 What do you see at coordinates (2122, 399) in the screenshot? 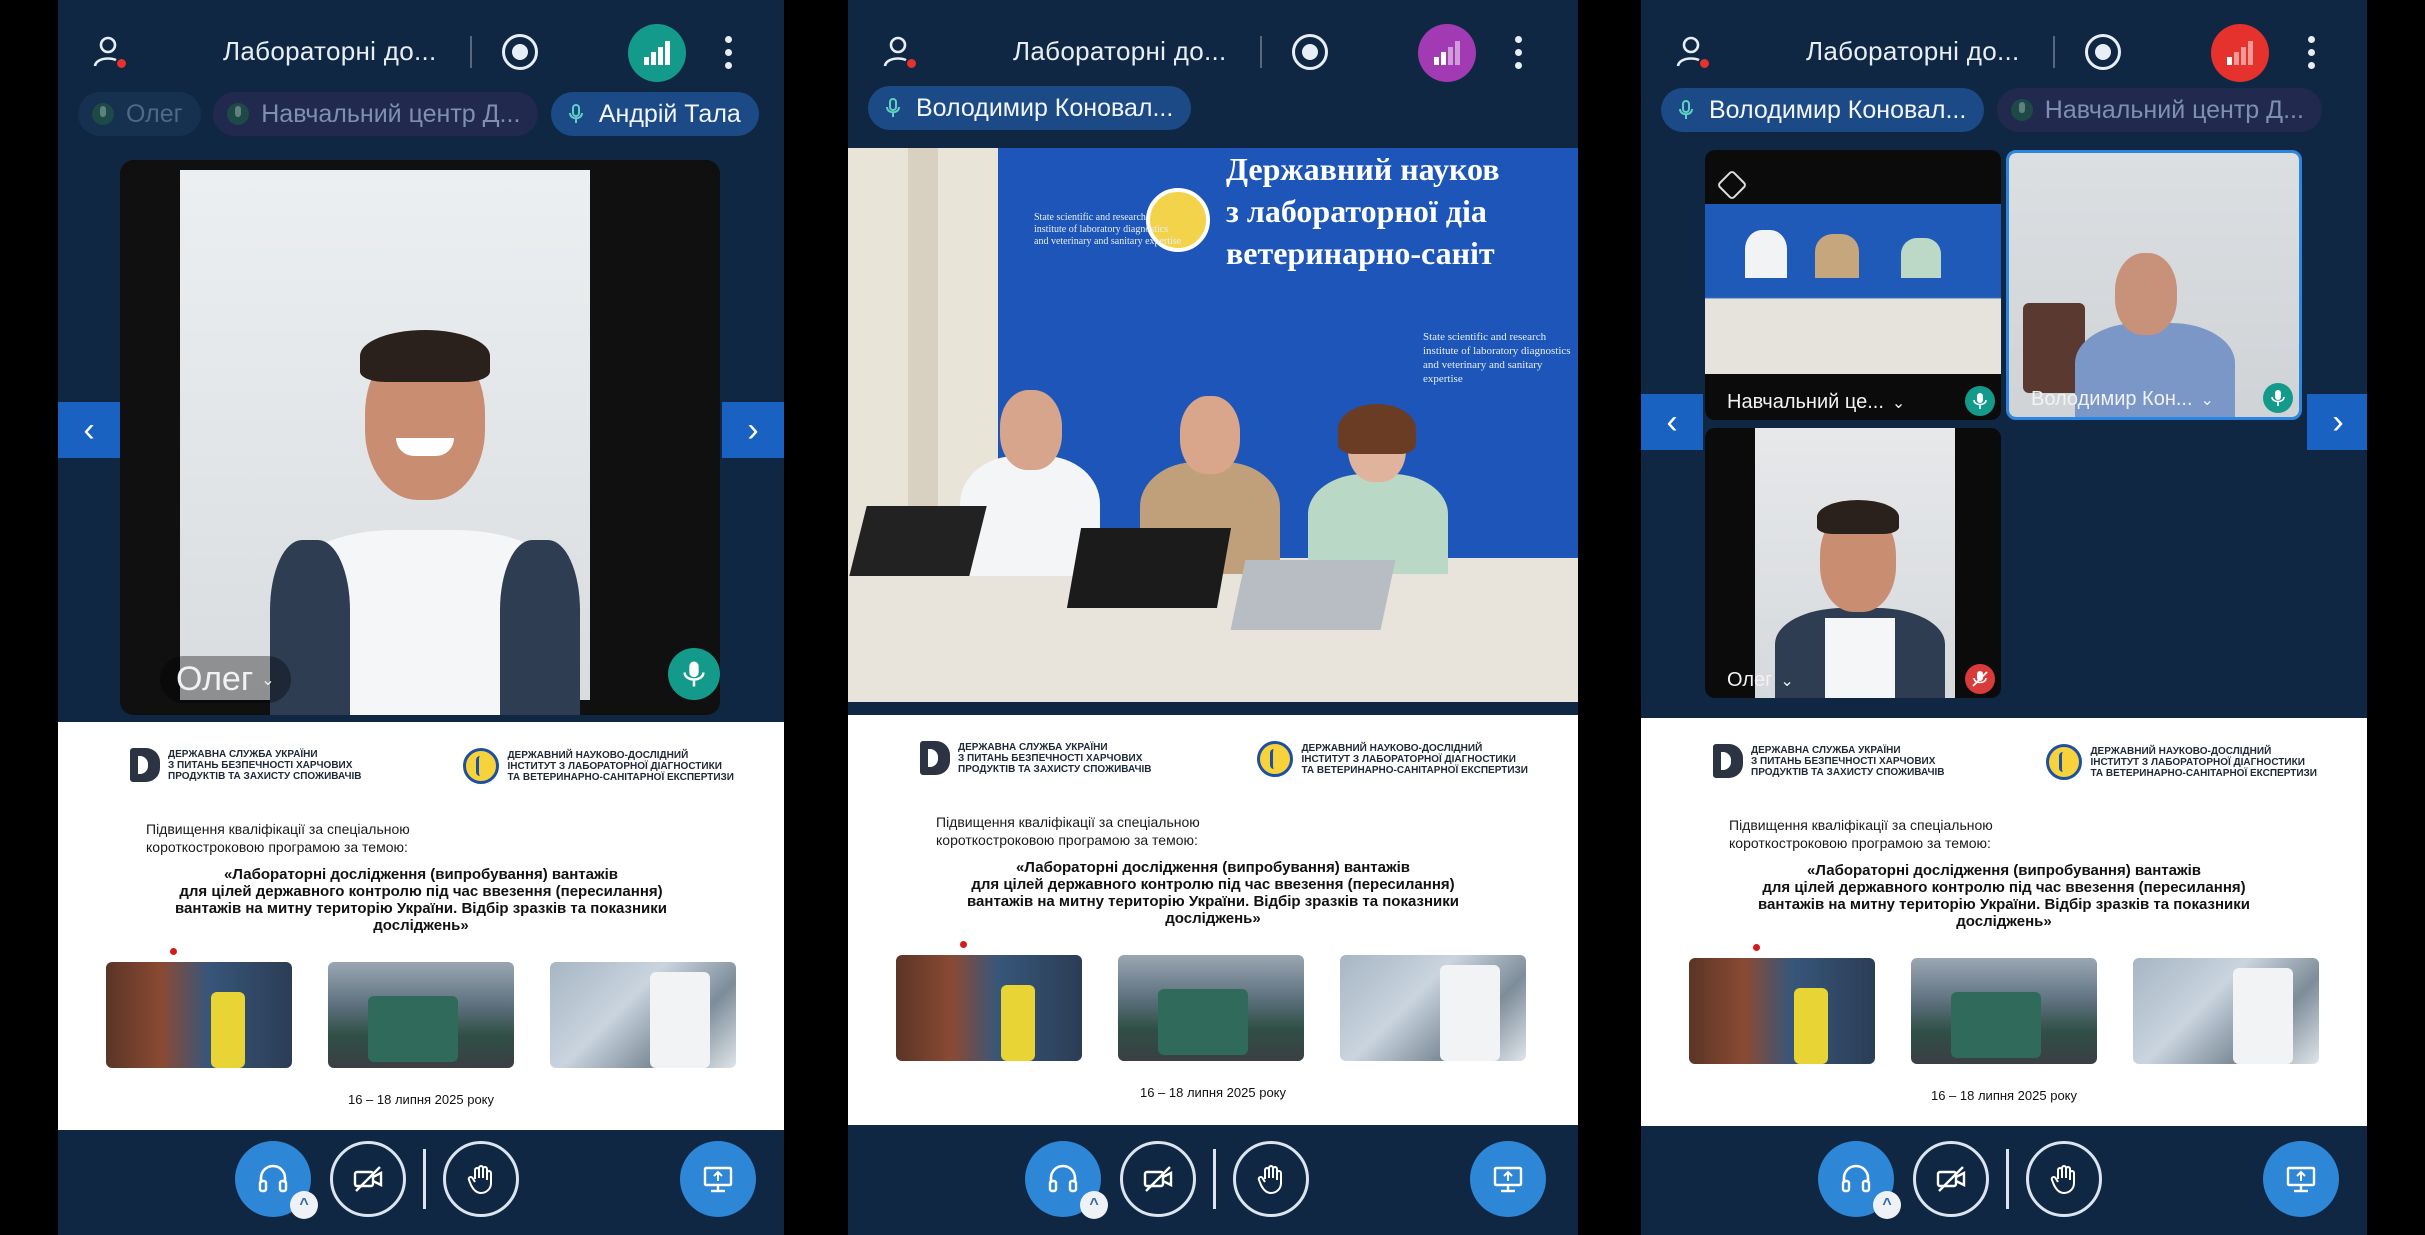
I see `participant-name: Володимир Кон... ⌄` at bounding box center [2122, 399].